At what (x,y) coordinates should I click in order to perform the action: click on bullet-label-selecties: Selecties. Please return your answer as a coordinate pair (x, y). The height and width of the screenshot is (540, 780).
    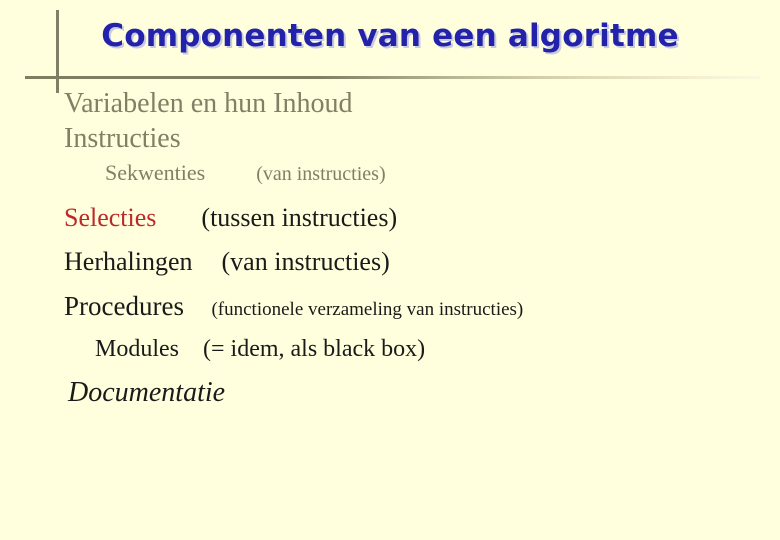
    Looking at the image, I should click on (110, 217).